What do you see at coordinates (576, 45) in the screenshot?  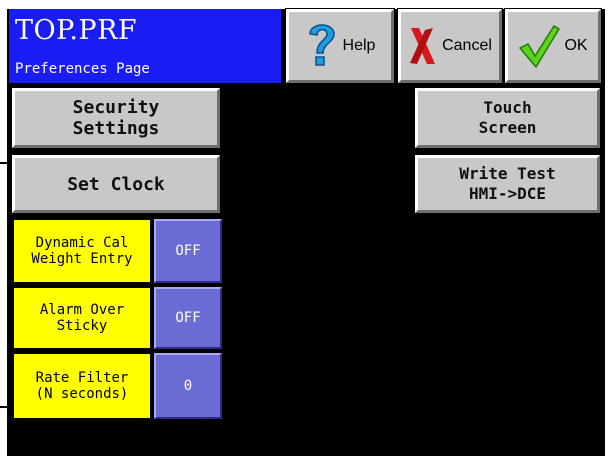 I see `ok-label: OK` at bounding box center [576, 45].